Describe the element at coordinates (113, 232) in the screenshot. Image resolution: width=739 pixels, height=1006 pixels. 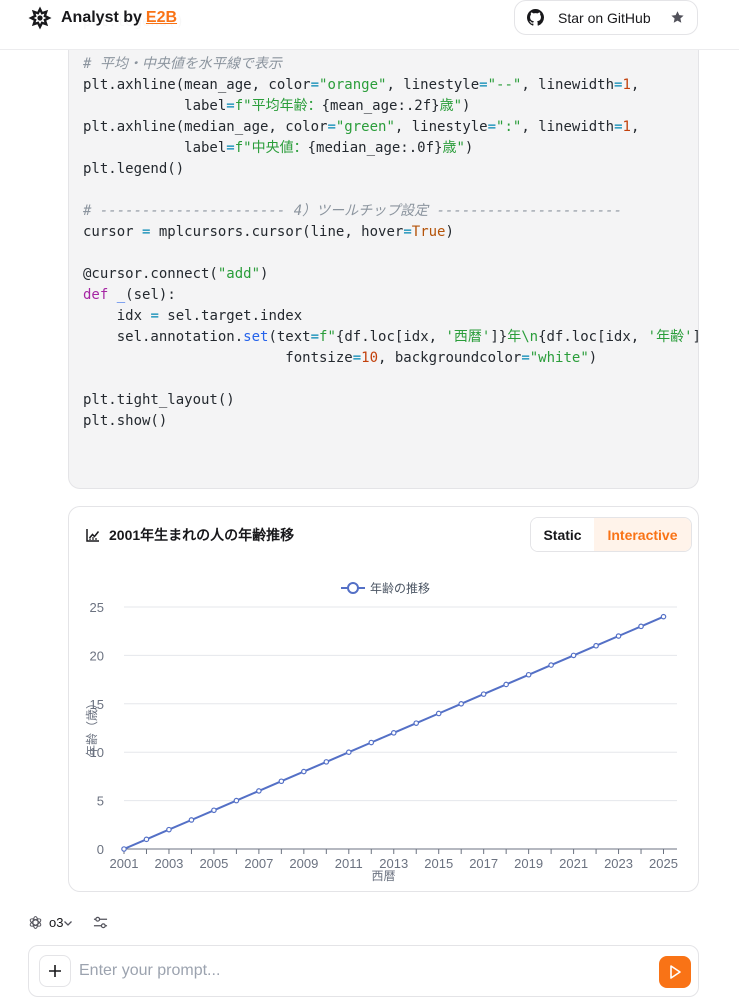
I see `code-token: cursor` at that location.